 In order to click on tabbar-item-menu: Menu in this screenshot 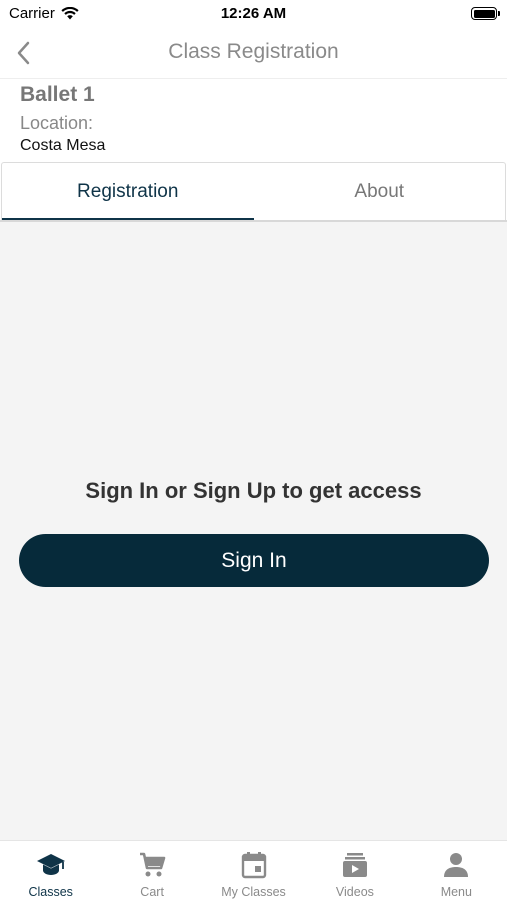, I will do `click(456, 871)`.